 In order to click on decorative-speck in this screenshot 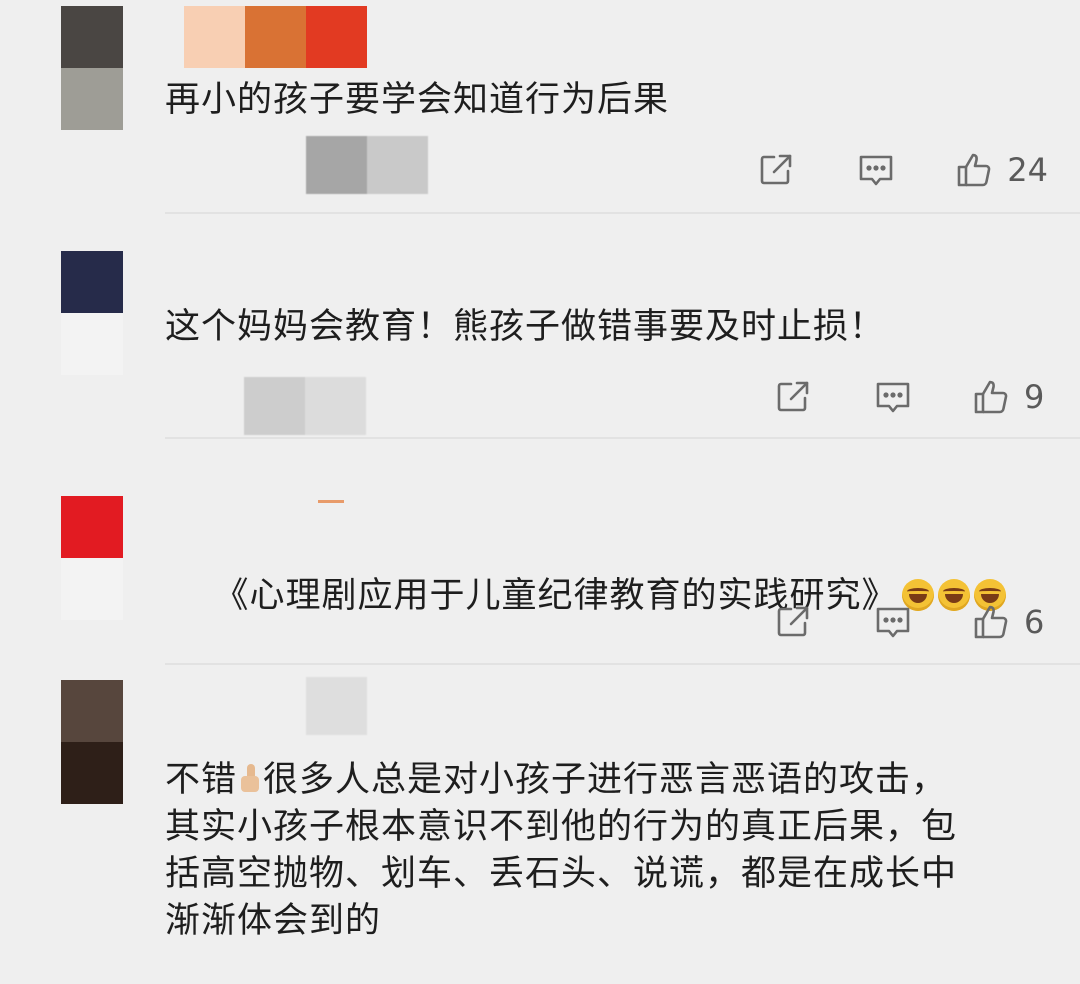, I will do `click(331, 501)`.